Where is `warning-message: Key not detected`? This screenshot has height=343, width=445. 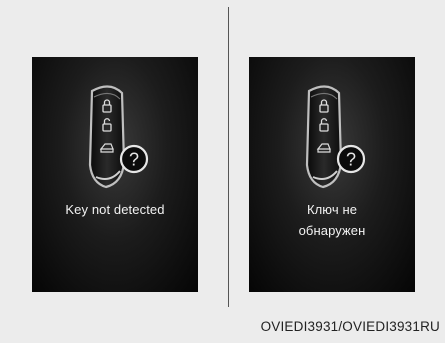 warning-message: Key not detected is located at coordinates (115, 209).